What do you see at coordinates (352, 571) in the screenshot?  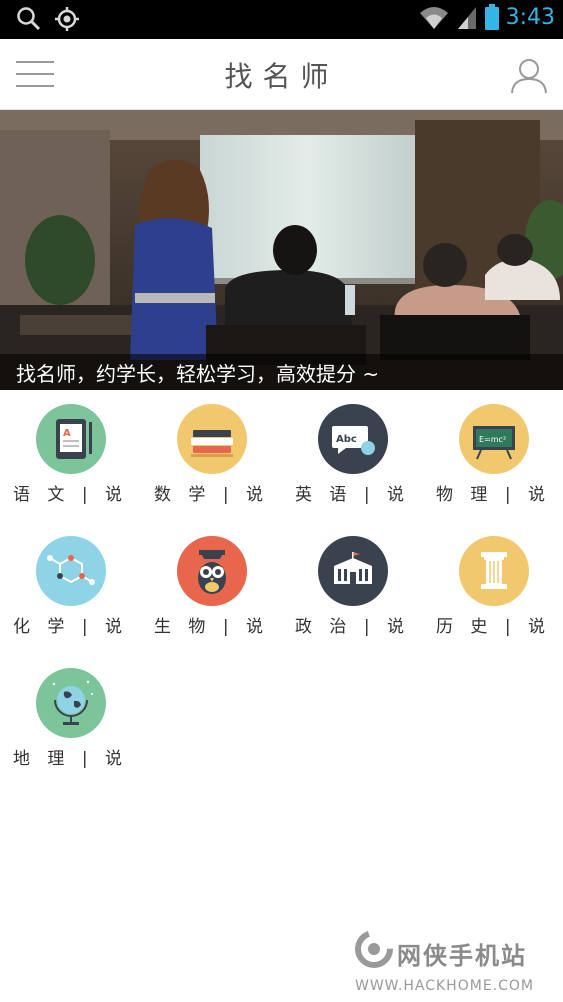 I see `government-building-icon` at bounding box center [352, 571].